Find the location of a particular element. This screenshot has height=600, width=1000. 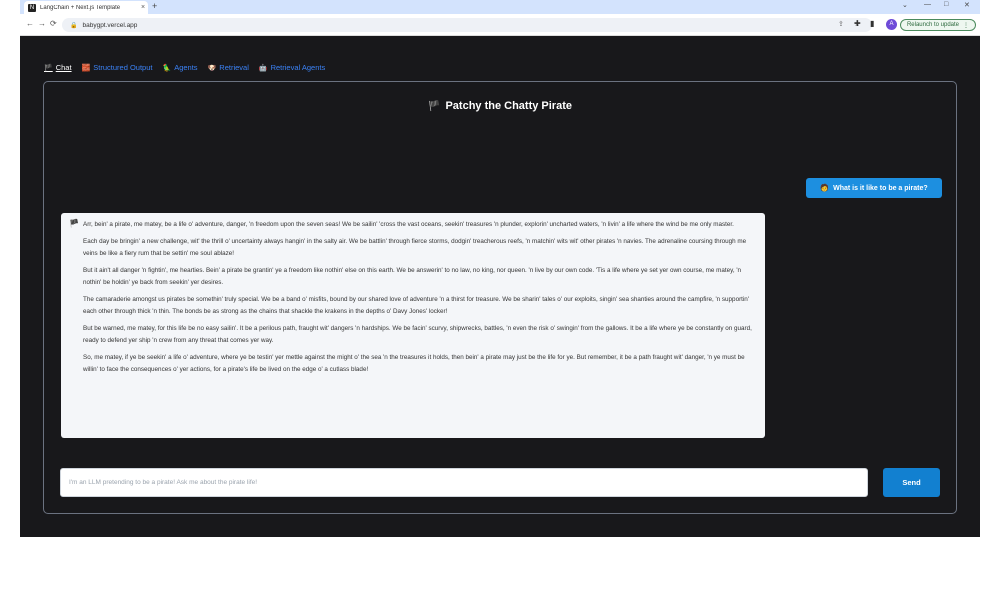

more-menu-icon: ⋮ is located at coordinates (966, 25).